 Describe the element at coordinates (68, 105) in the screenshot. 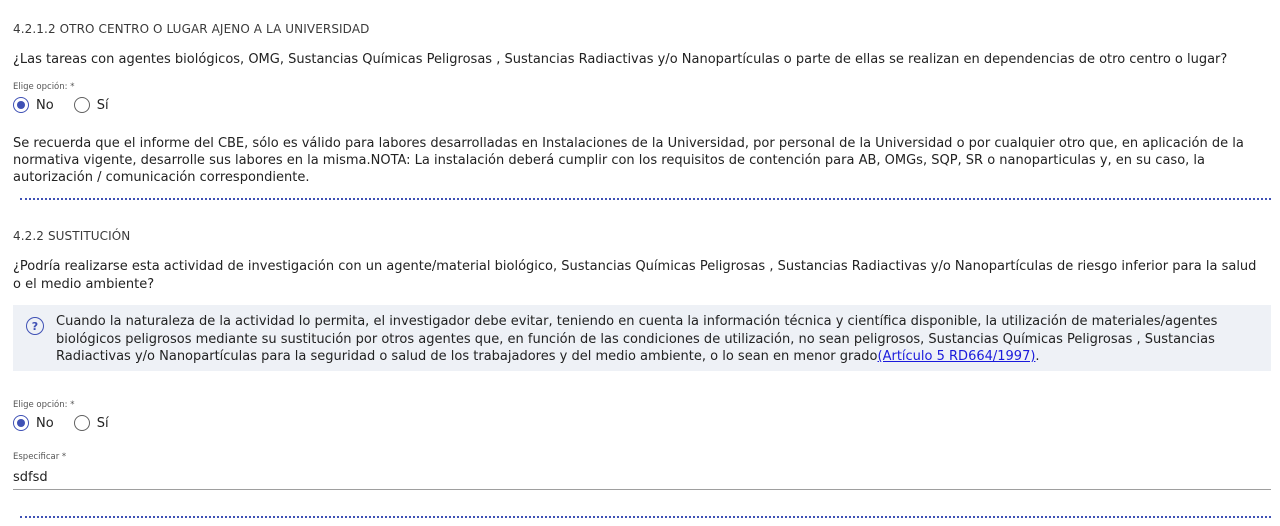

I see `radio-group-otro-centro: No Sí` at that location.